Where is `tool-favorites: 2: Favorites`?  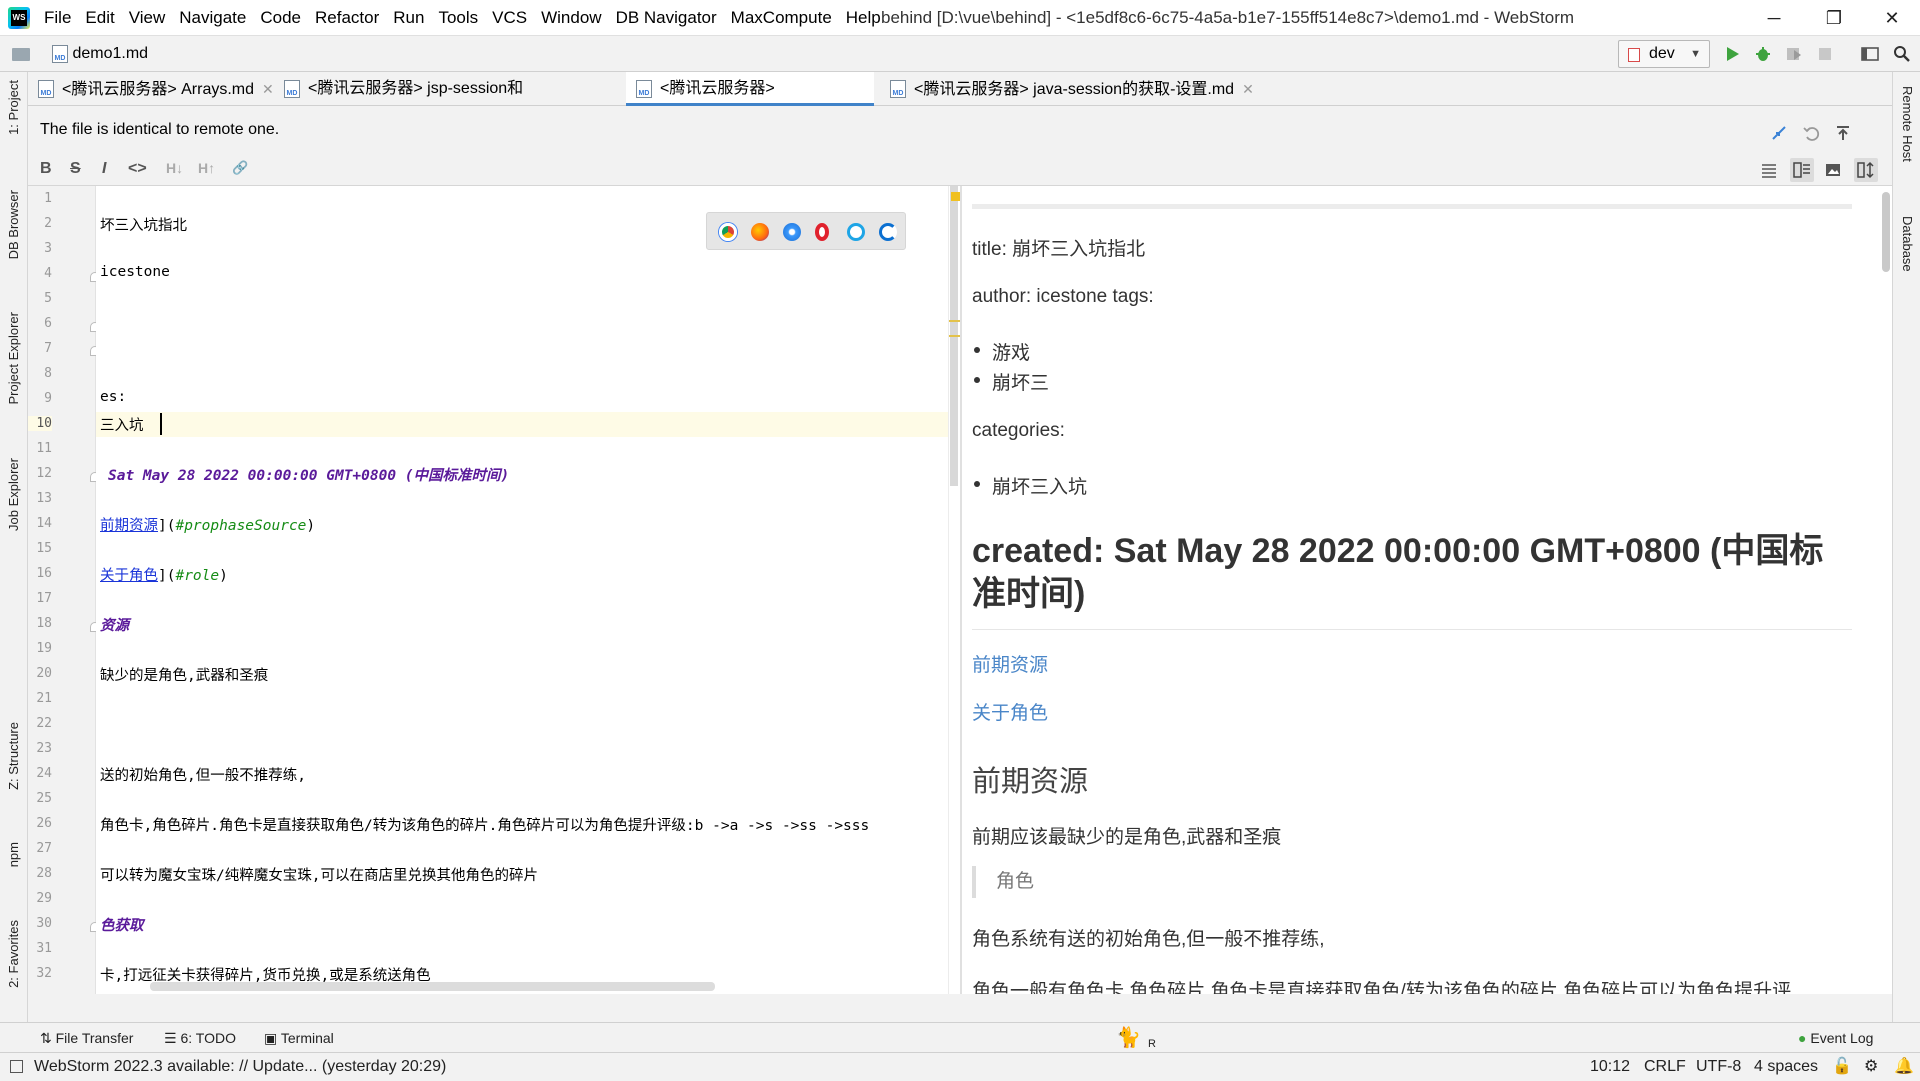 tool-favorites: 2: Favorites is located at coordinates (13, 954).